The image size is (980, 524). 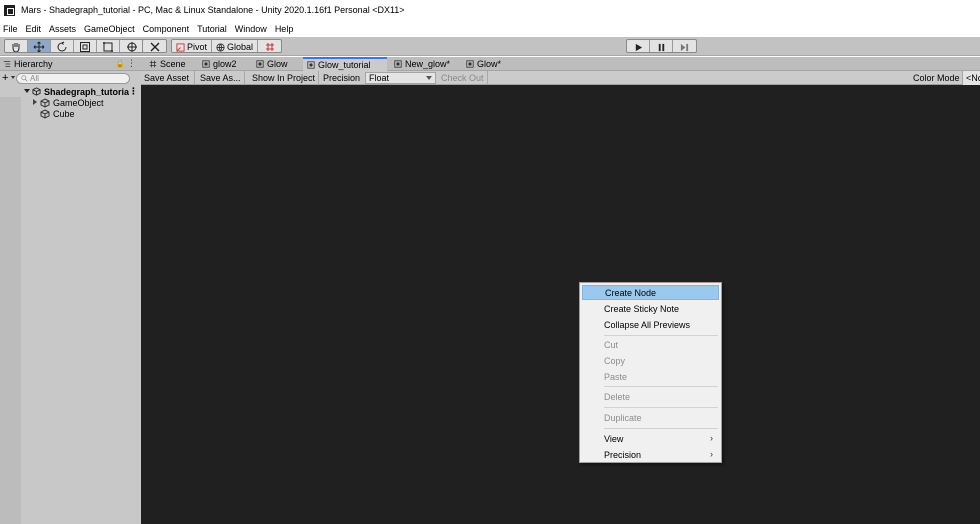 I want to click on menu-window: Window, so click(x=253, y=29).